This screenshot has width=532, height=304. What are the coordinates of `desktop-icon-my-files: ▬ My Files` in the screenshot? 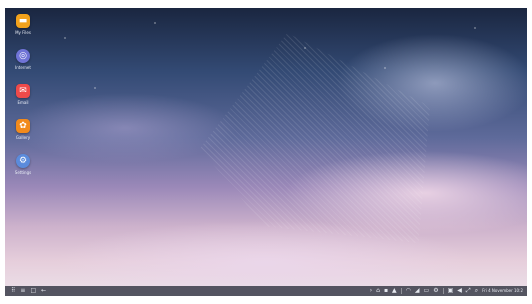 It's located at (23, 30).